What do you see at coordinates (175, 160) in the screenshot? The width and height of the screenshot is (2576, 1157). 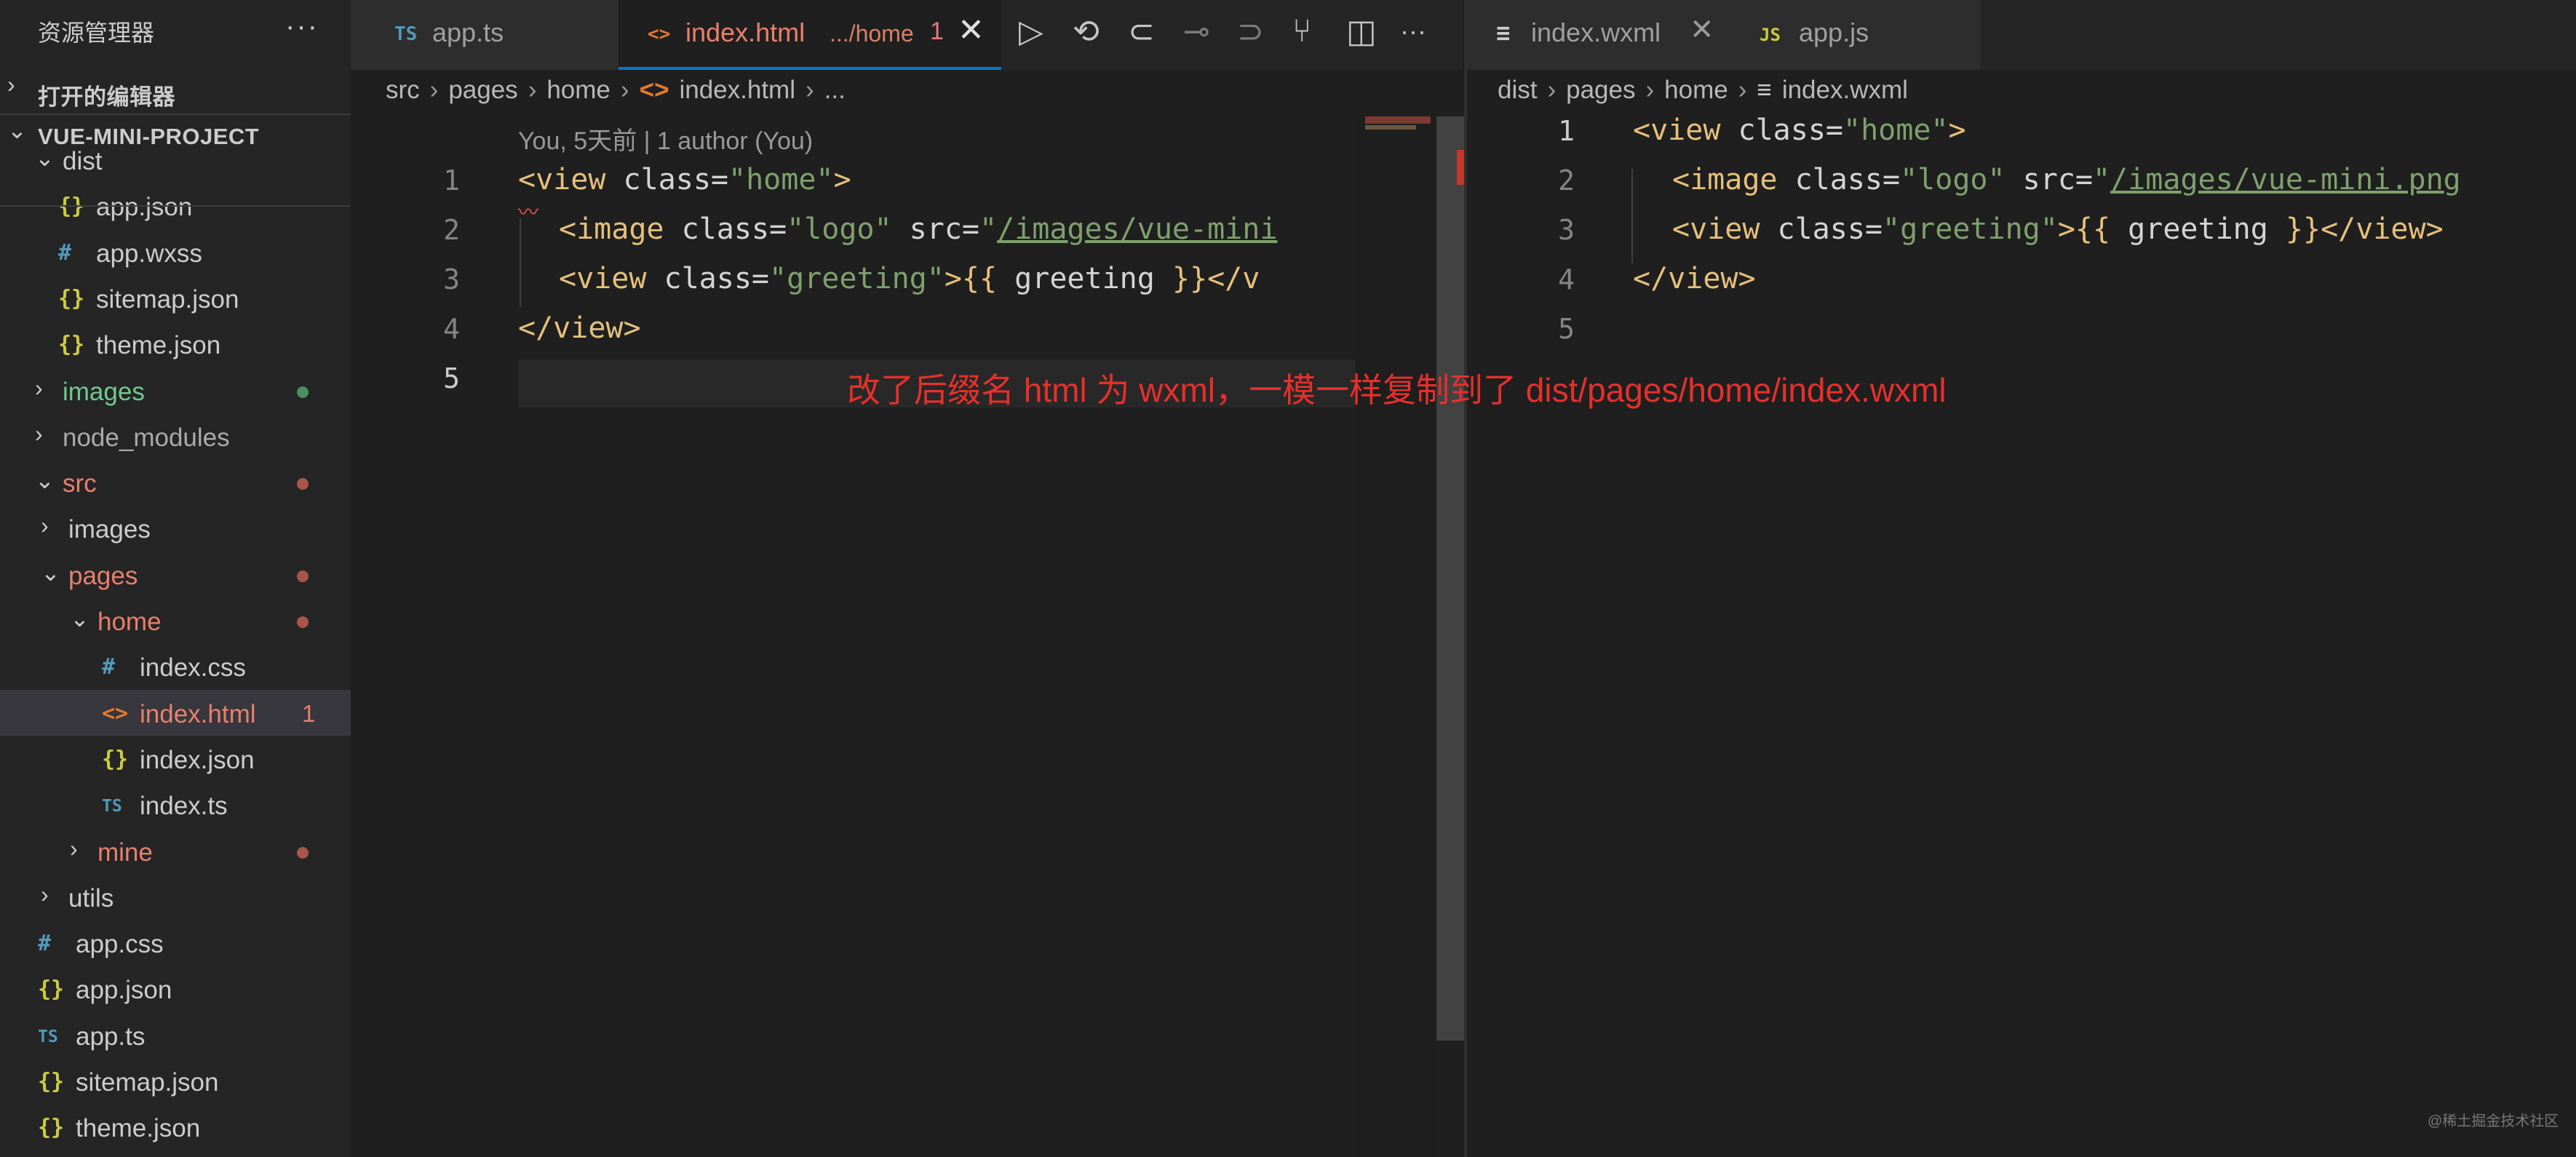 I see `tree-folder-dist: ⌄ dist` at bounding box center [175, 160].